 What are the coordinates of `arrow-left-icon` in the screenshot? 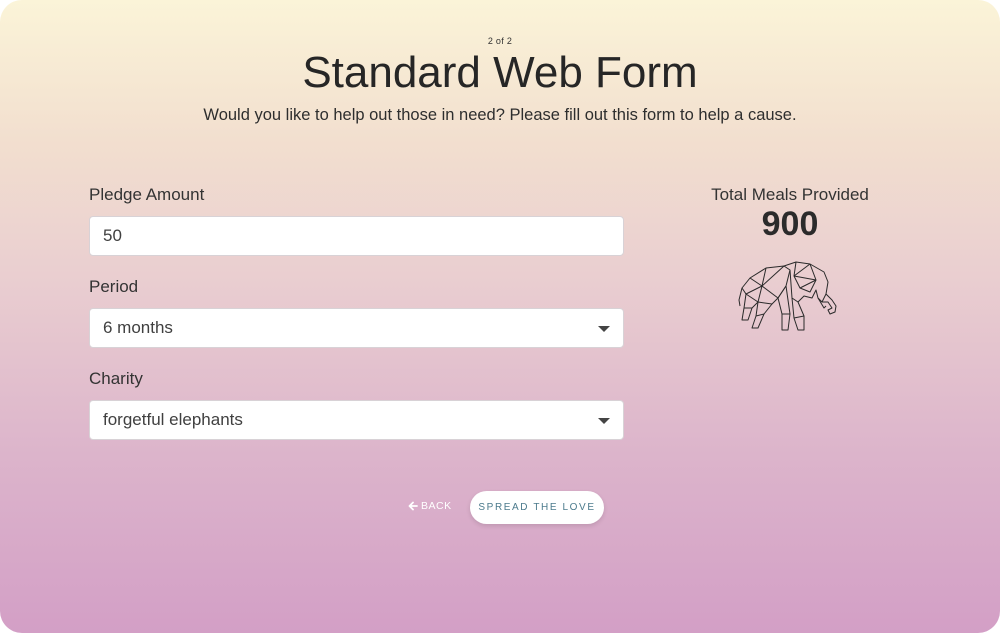 It's located at (413, 506).